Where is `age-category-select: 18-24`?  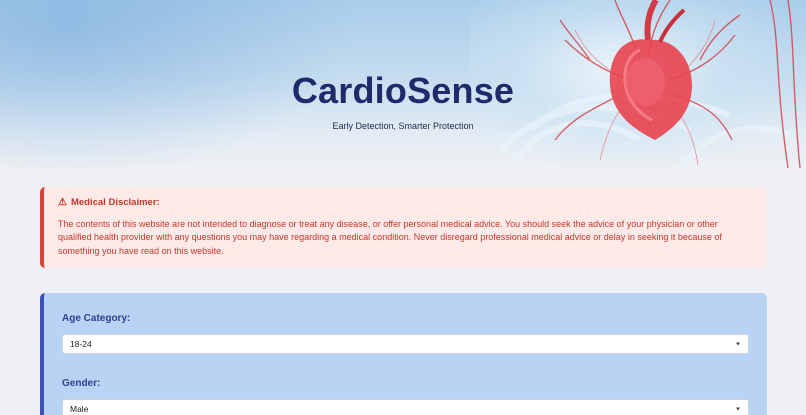
age-category-select: 18-24 is located at coordinates (405, 344).